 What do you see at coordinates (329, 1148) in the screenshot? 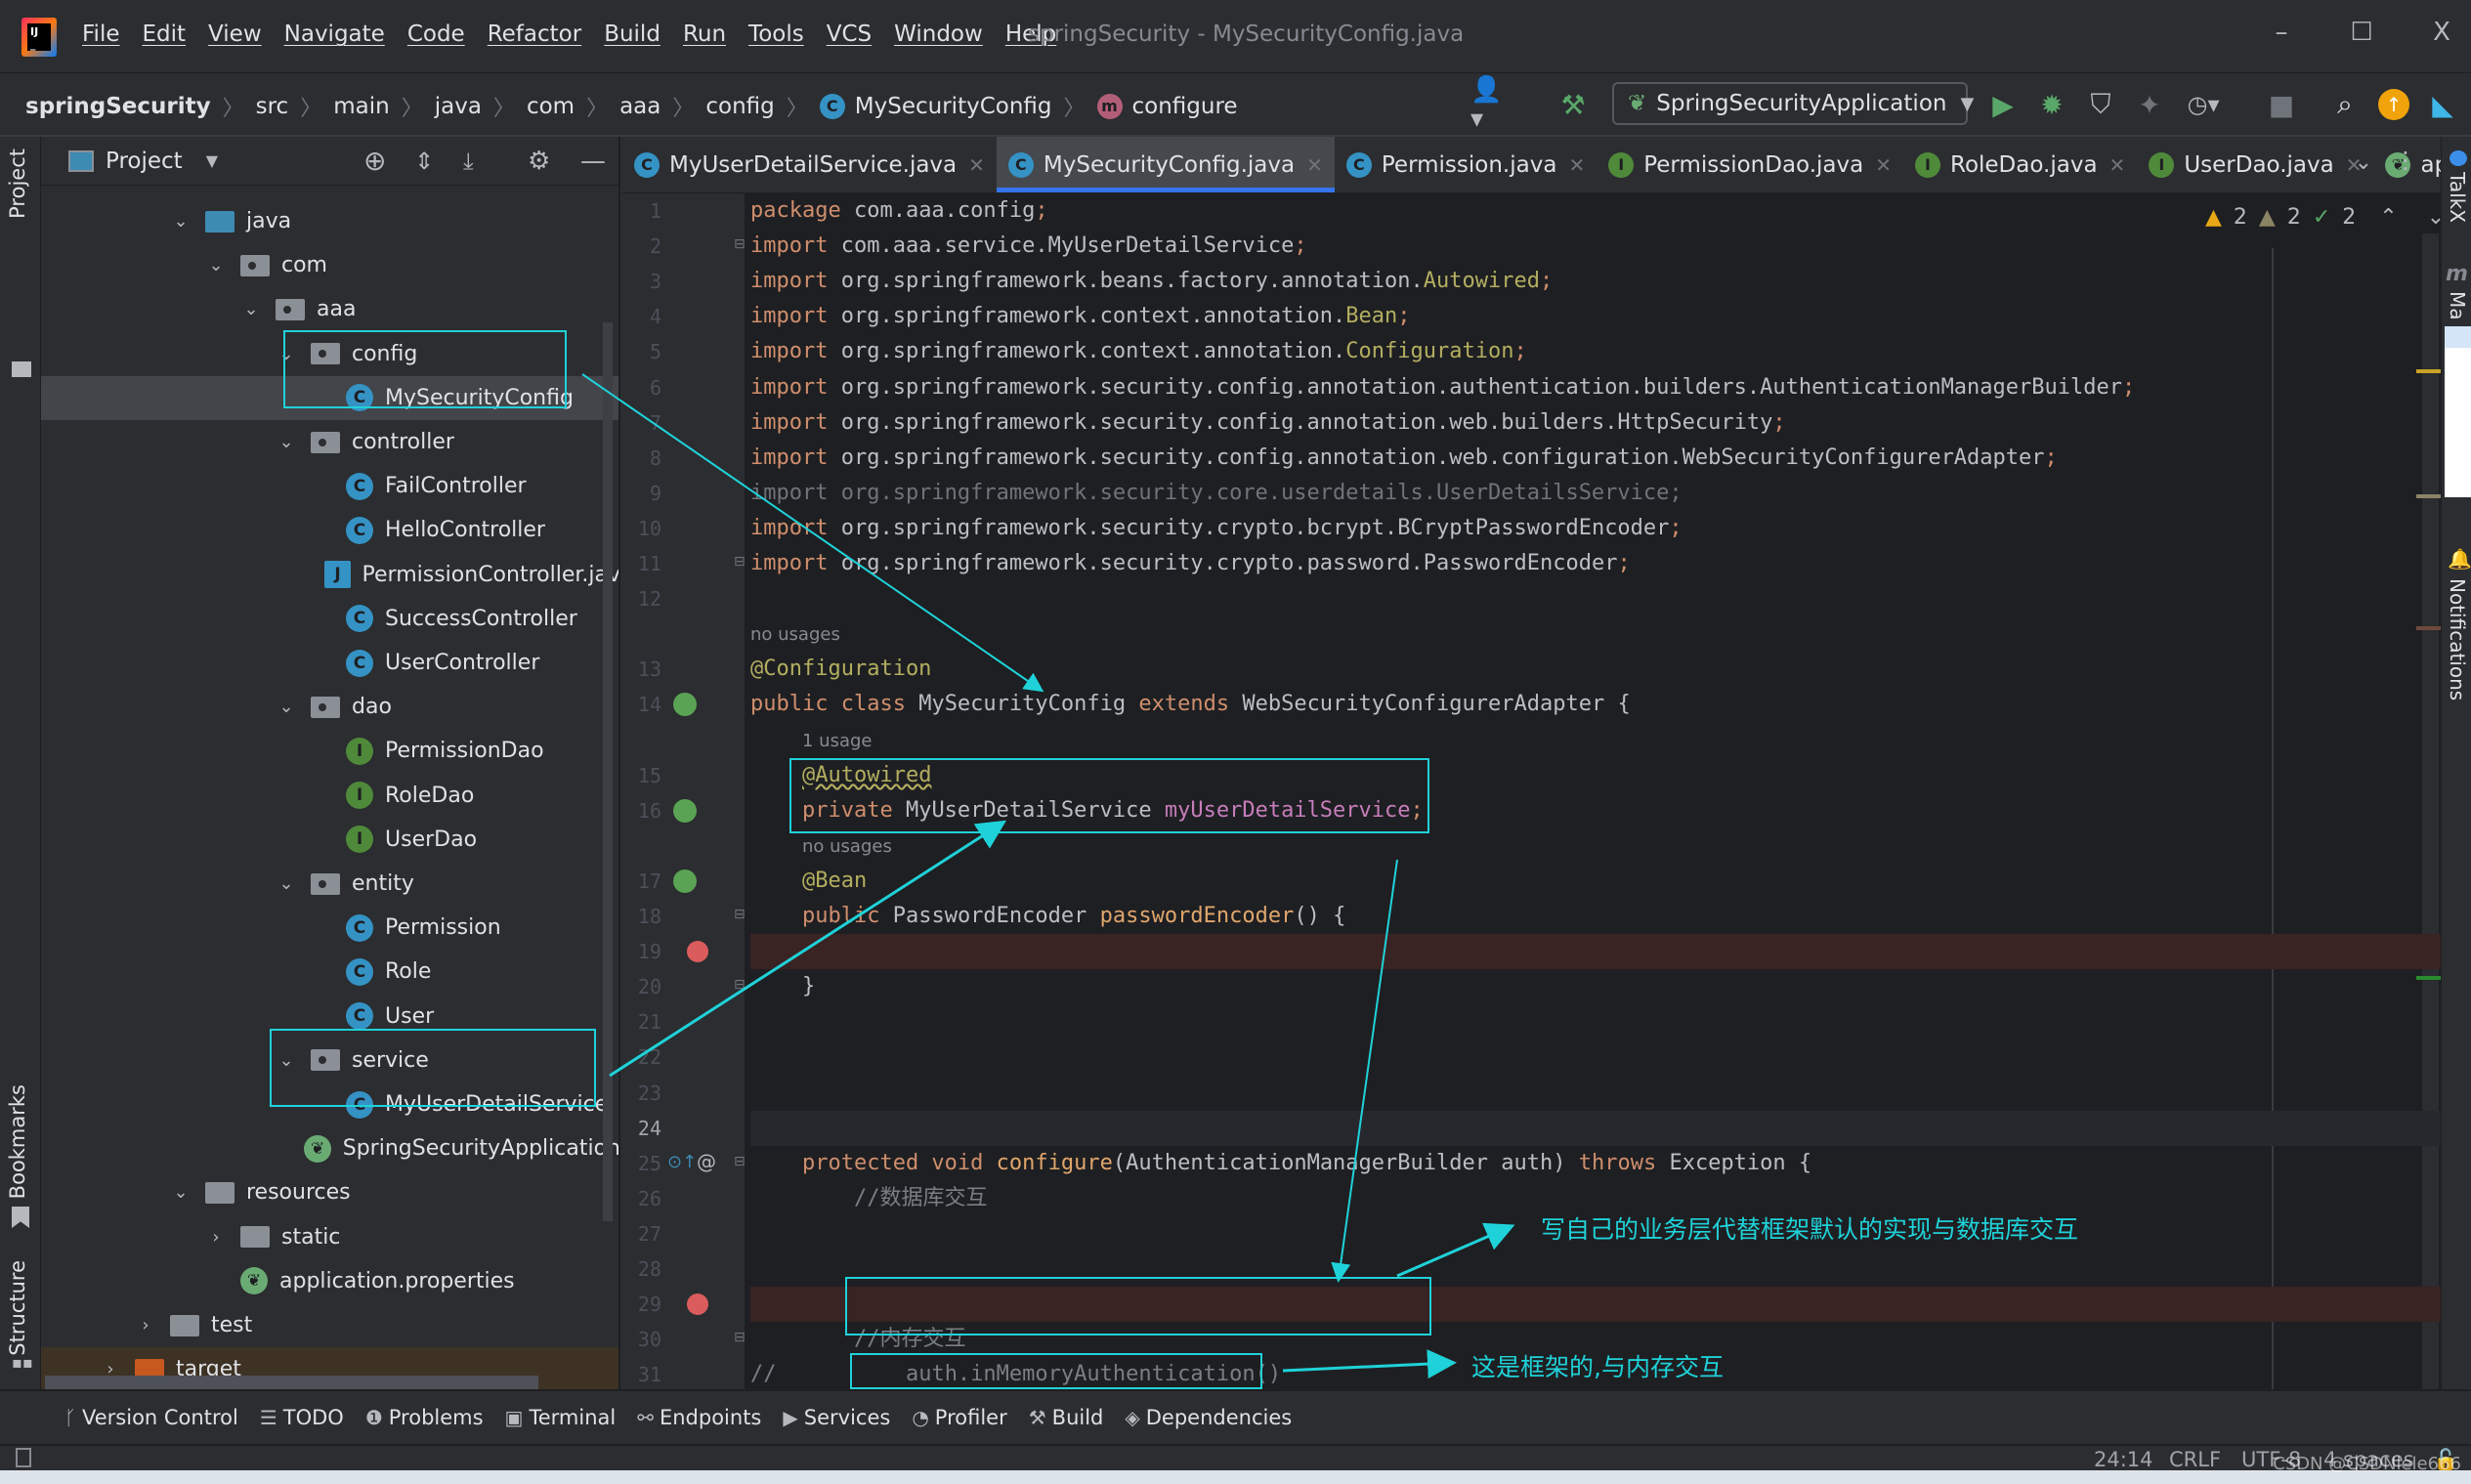
I see `tree-item-springsecurityapplication: ❦ SpringSecurityApplication` at bounding box center [329, 1148].